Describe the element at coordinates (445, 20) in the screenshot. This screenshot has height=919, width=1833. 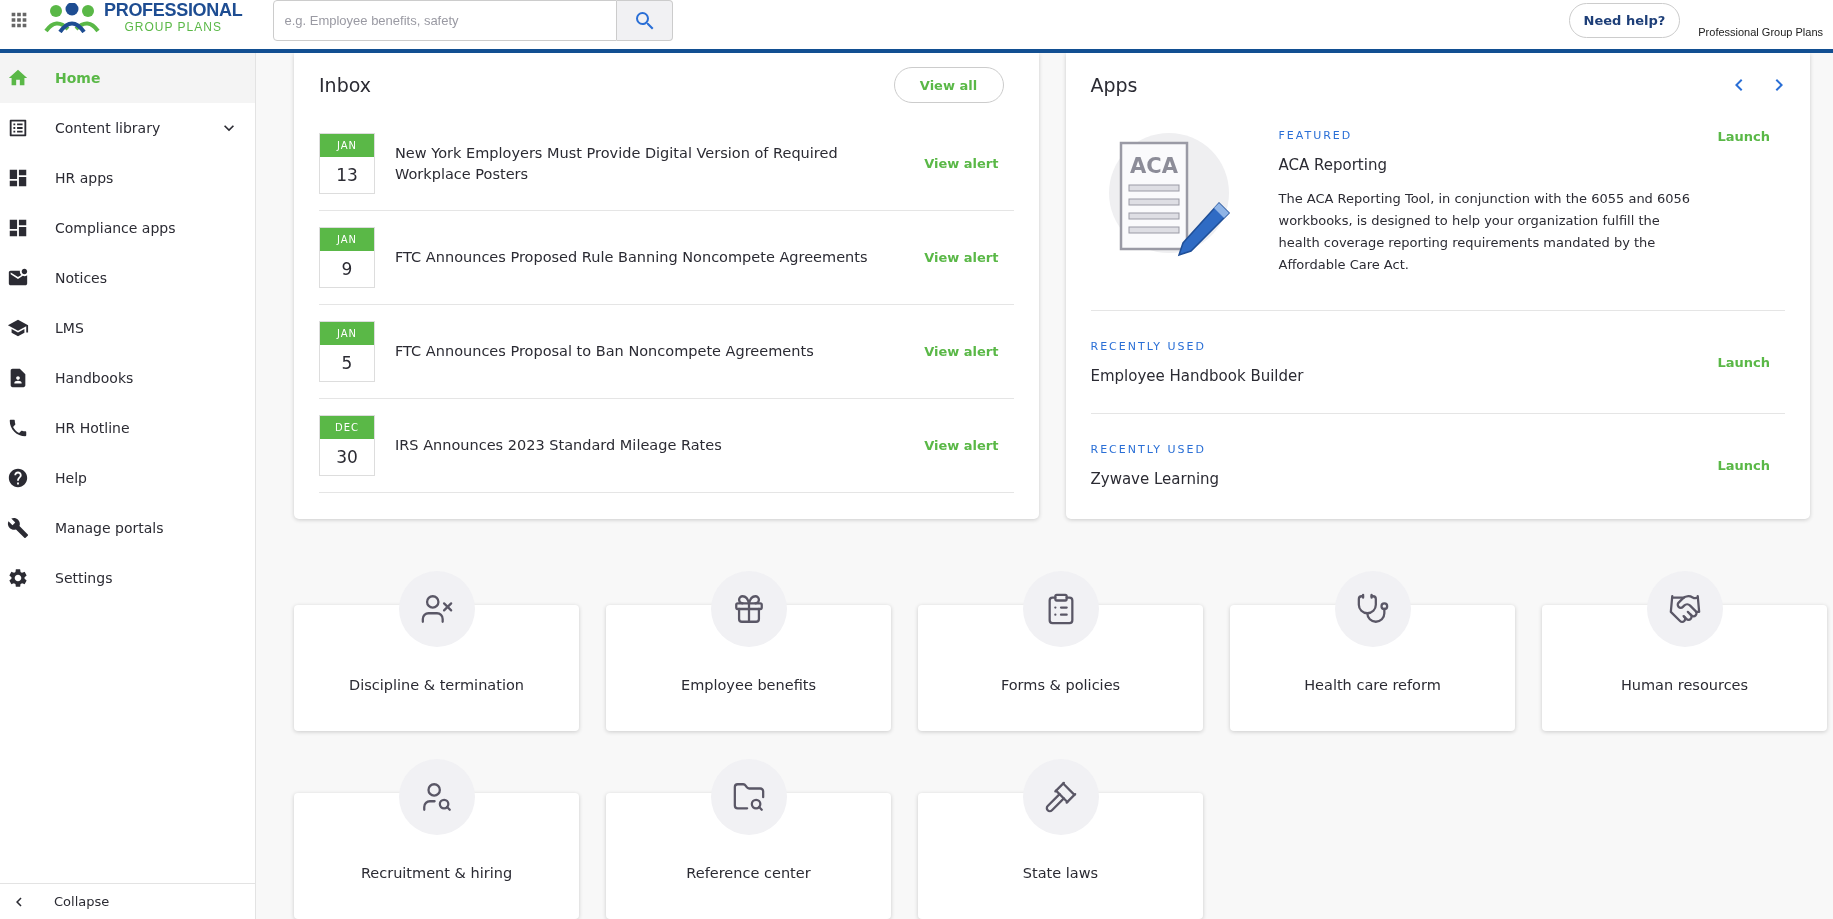
I see `search-field: e.g. Employee benefits, safety` at that location.